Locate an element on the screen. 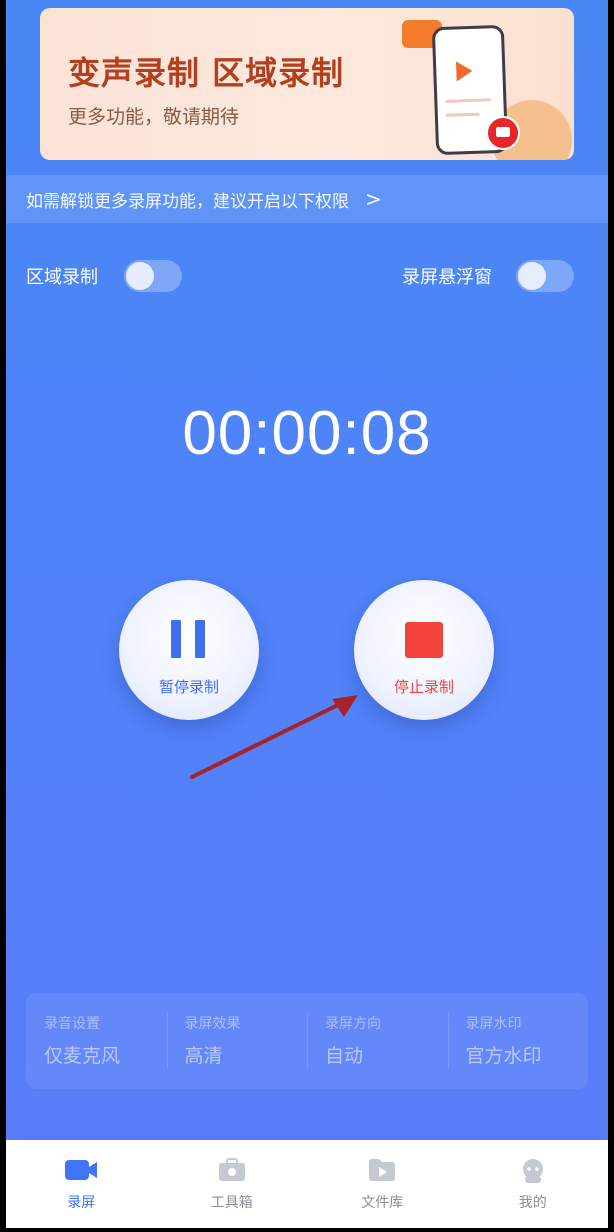  permission-hint-text: 如需解锁更多录屏功能，建议开启以下权限 is located at coordinates (187, 201).